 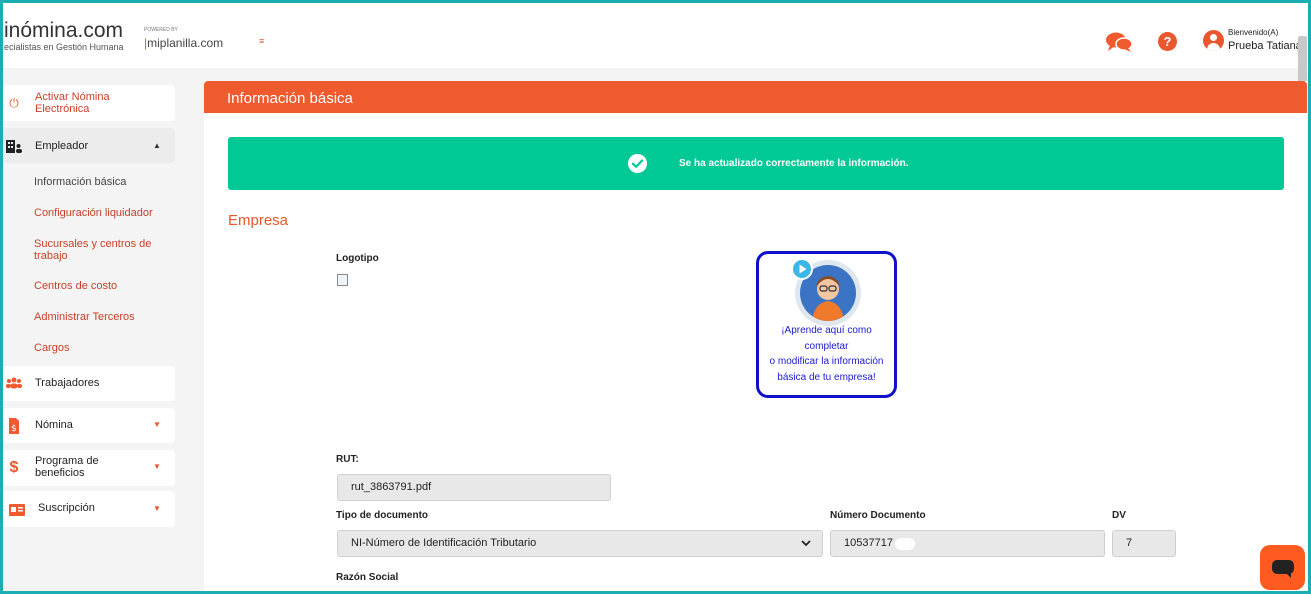 I want to click on sidebar-subitem-administrar-terceros: Administrar Terceros, so click(x=84, y=317).